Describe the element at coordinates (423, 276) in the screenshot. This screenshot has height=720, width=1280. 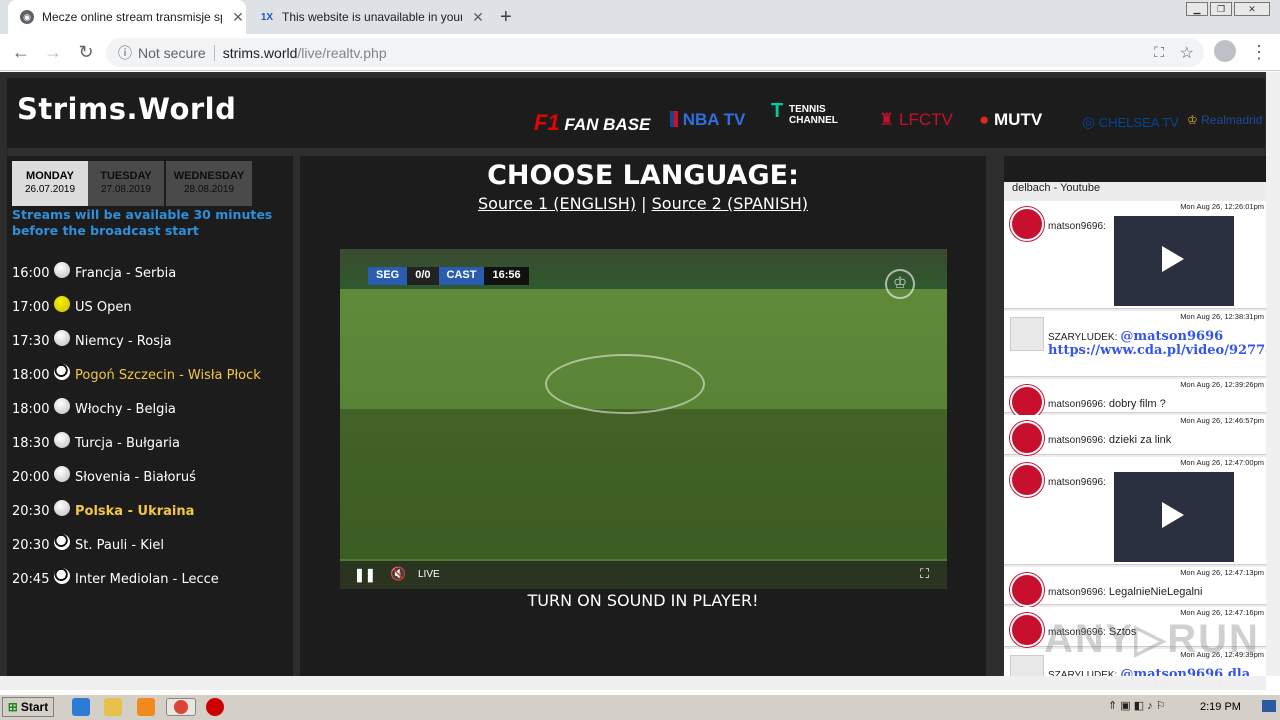
I see `score: 0/0` at that location.